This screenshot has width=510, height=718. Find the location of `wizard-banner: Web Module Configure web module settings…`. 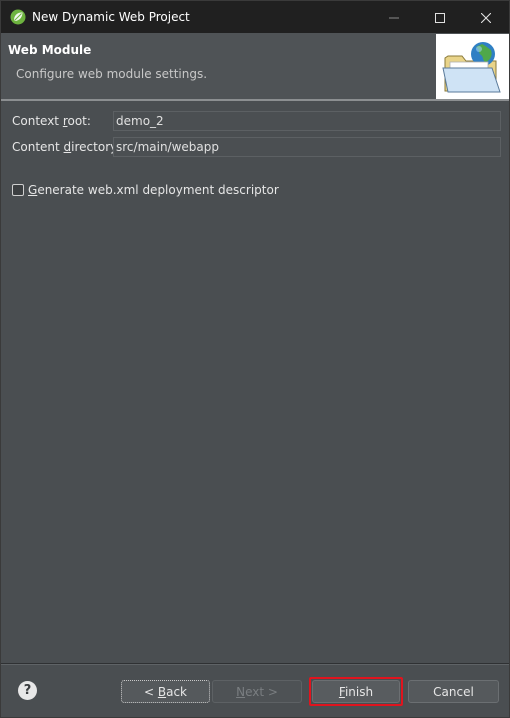

wizard-banner: Web Module Configure web module settings… is located at coordinates (255, 66).